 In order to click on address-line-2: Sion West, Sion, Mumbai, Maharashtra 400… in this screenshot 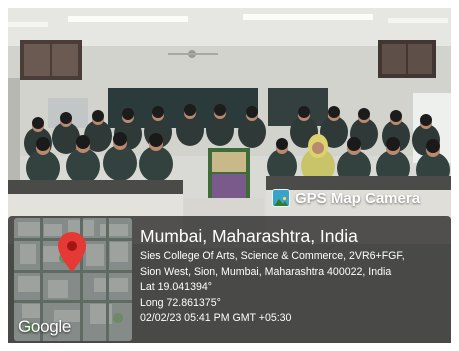, I will do `click(266, 271)`.